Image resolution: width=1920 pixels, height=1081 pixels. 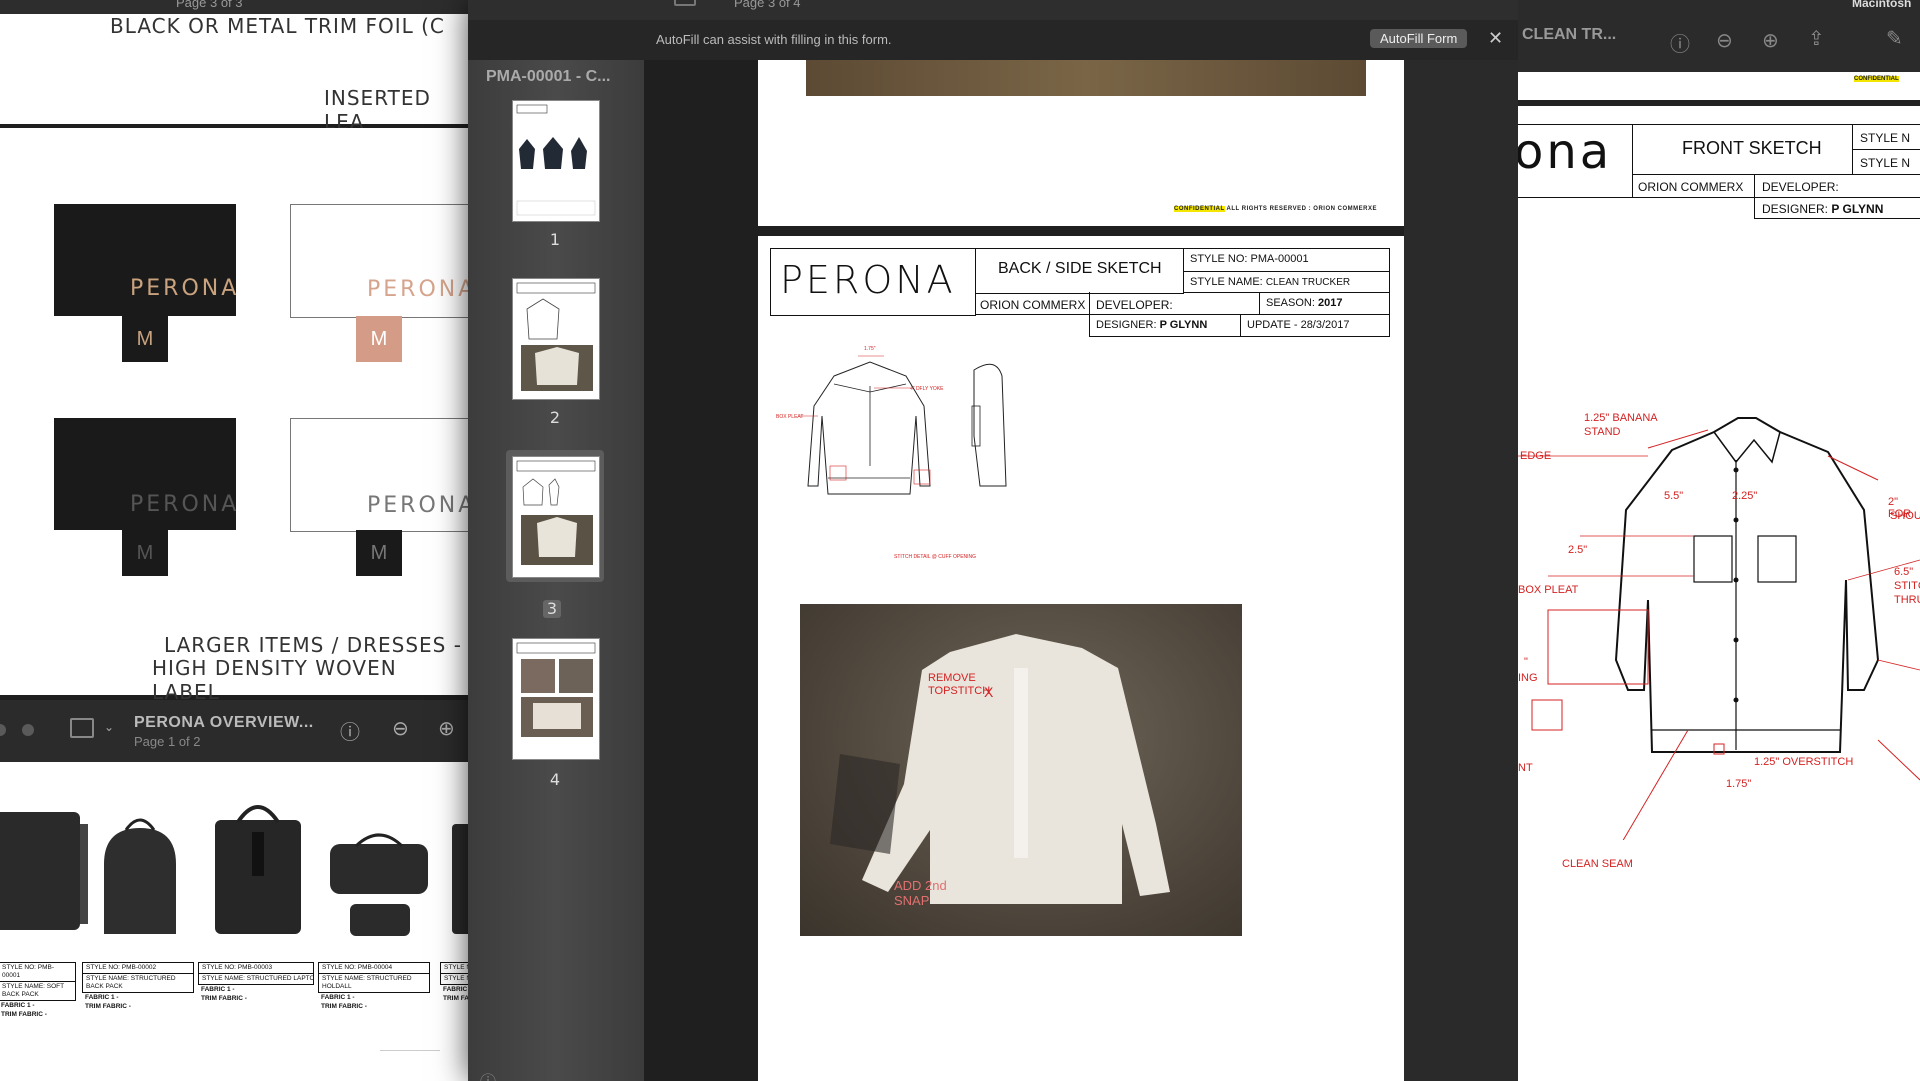 What do you see at coordinates (1151, 325) in the screenshot?
I see `designer-field: DESIGNER: P GLYNN` at bounding box center [1151, 325].